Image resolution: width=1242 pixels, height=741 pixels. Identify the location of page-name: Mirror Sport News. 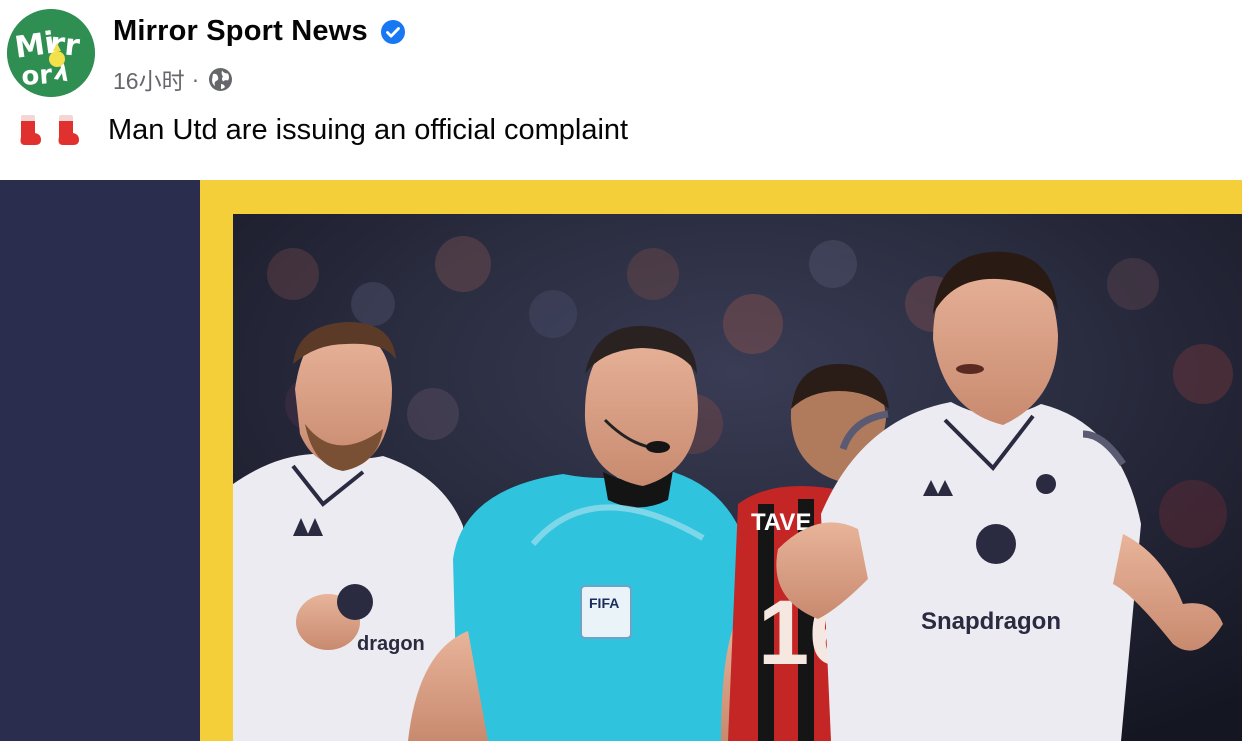
(259, 31).